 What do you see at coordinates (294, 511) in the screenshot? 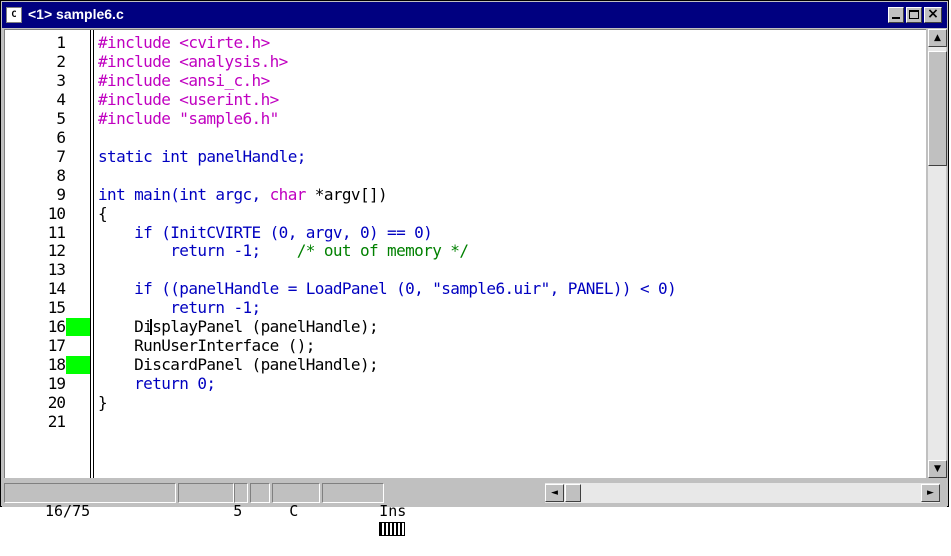
I see `column-suffix: C` at bounding box center [294, 511].